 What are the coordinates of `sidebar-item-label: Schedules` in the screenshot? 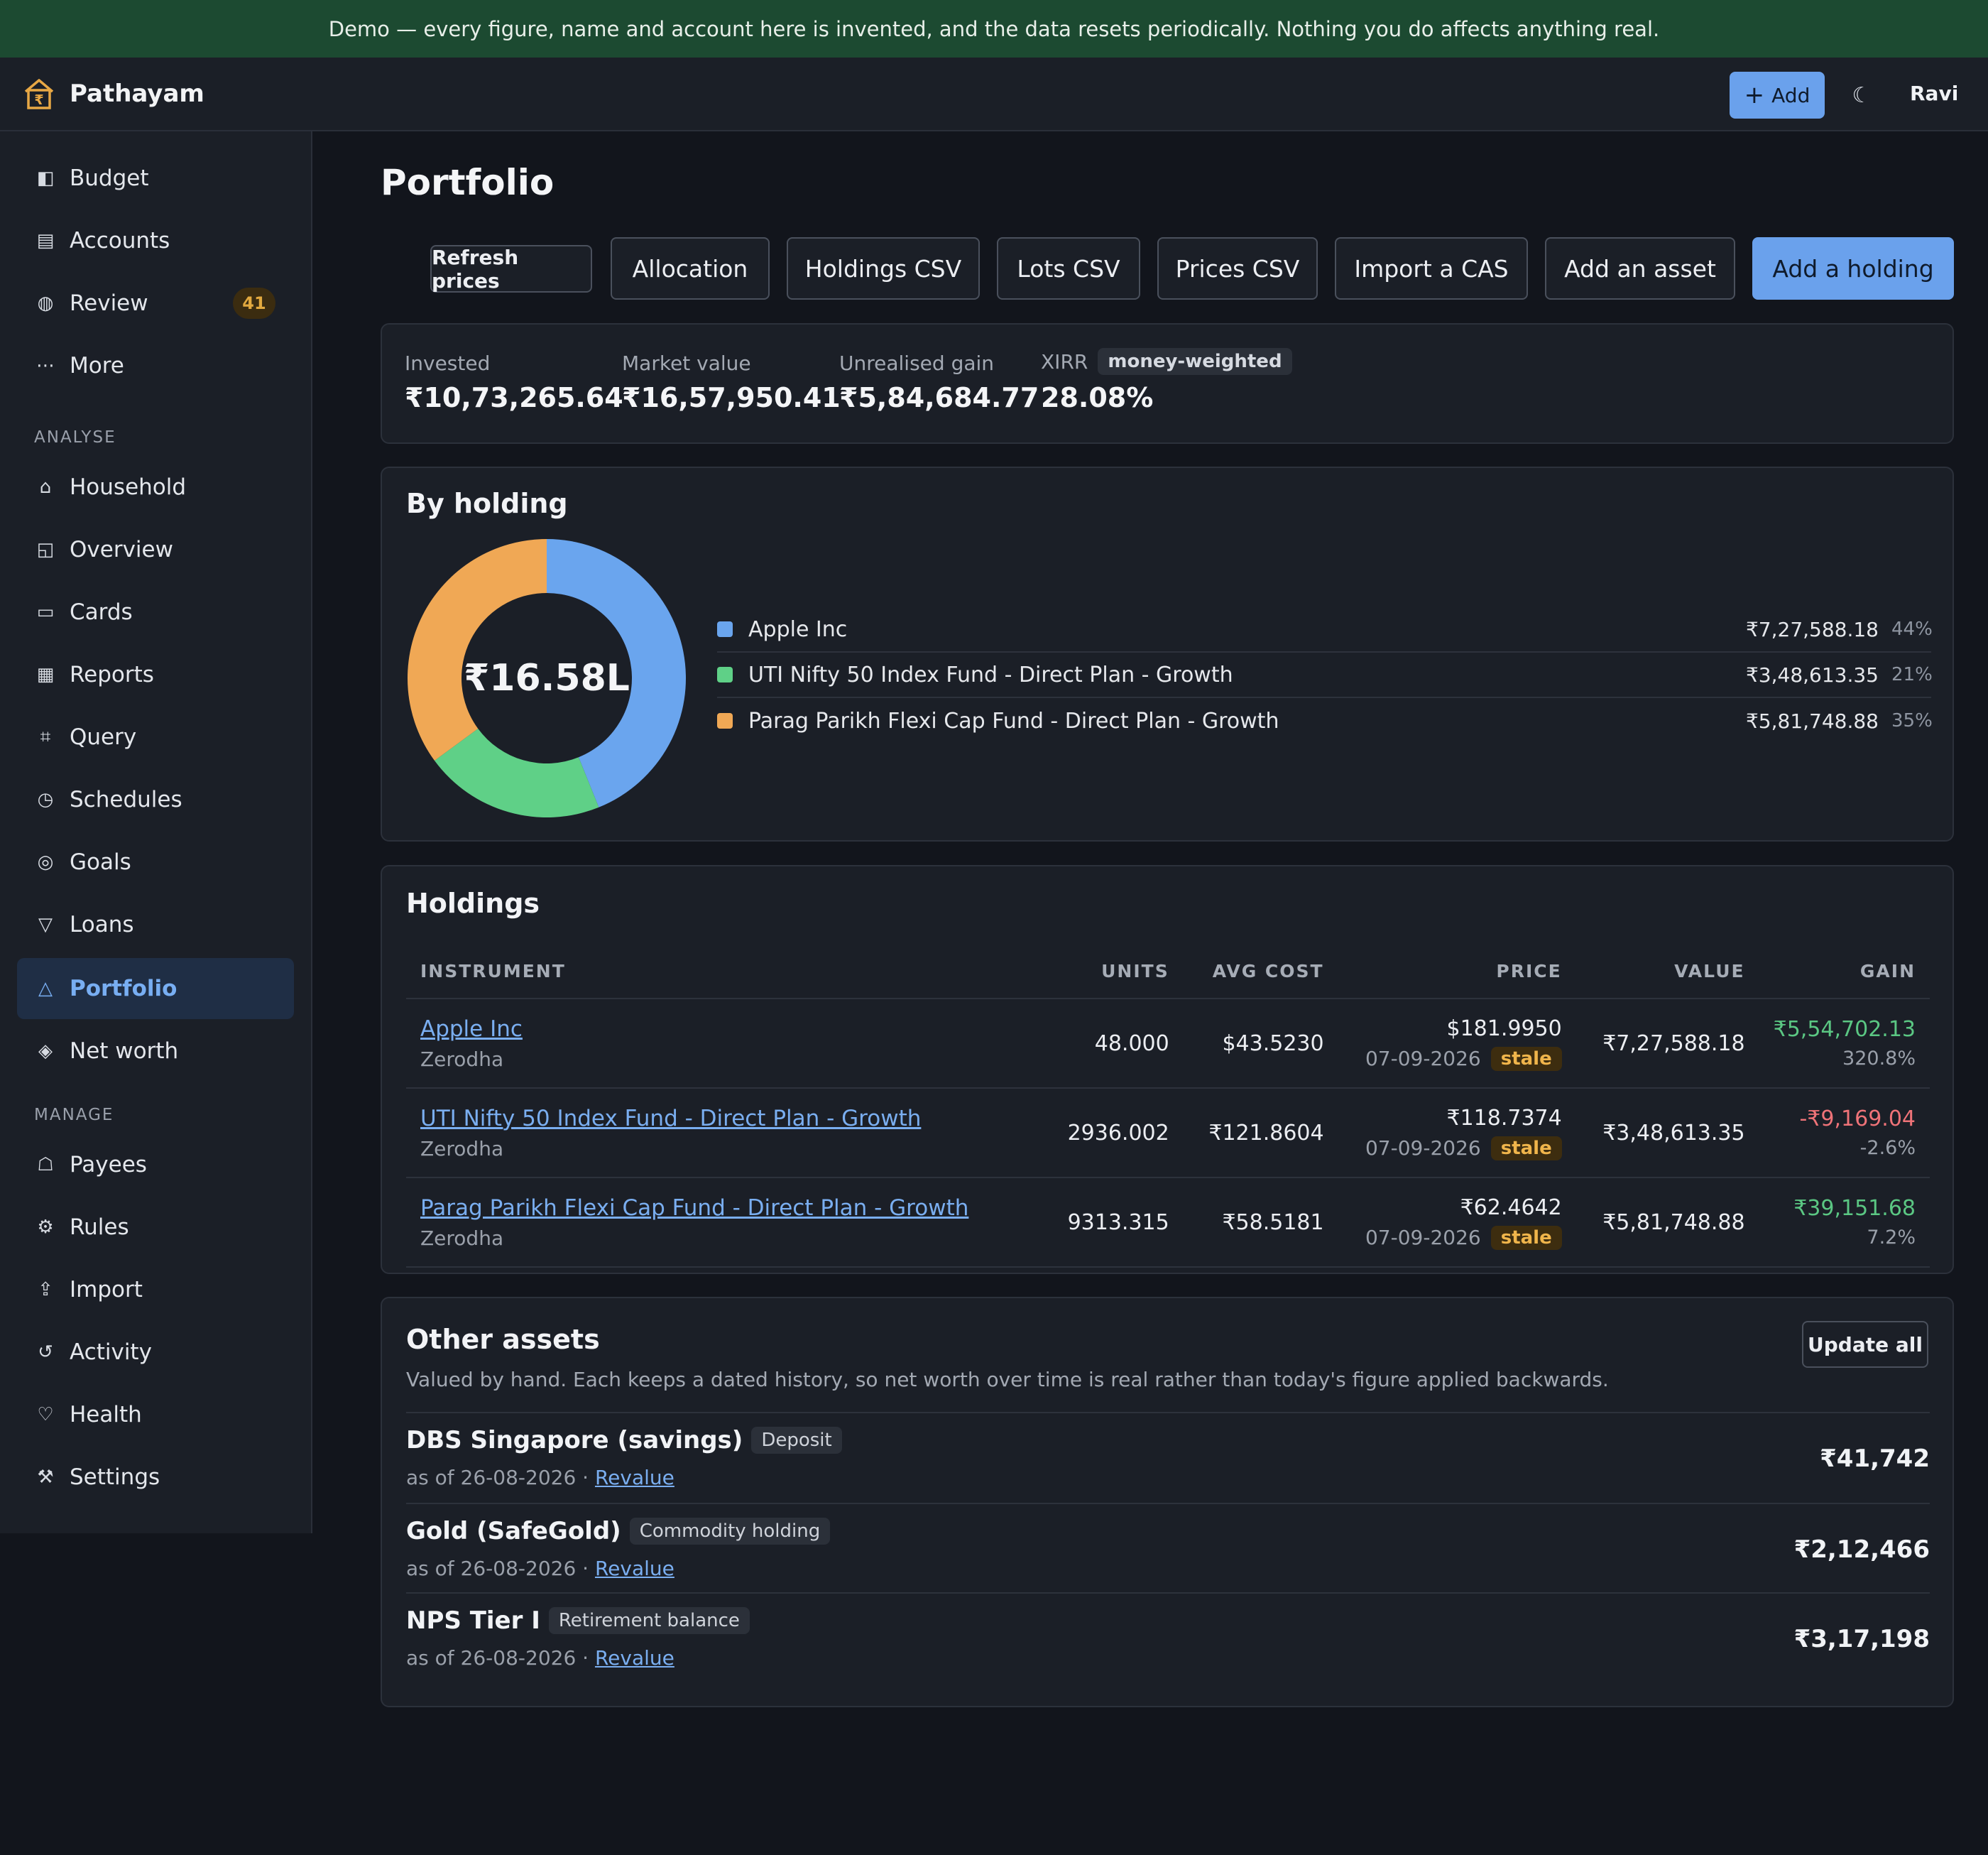 It's located at (126, 799).